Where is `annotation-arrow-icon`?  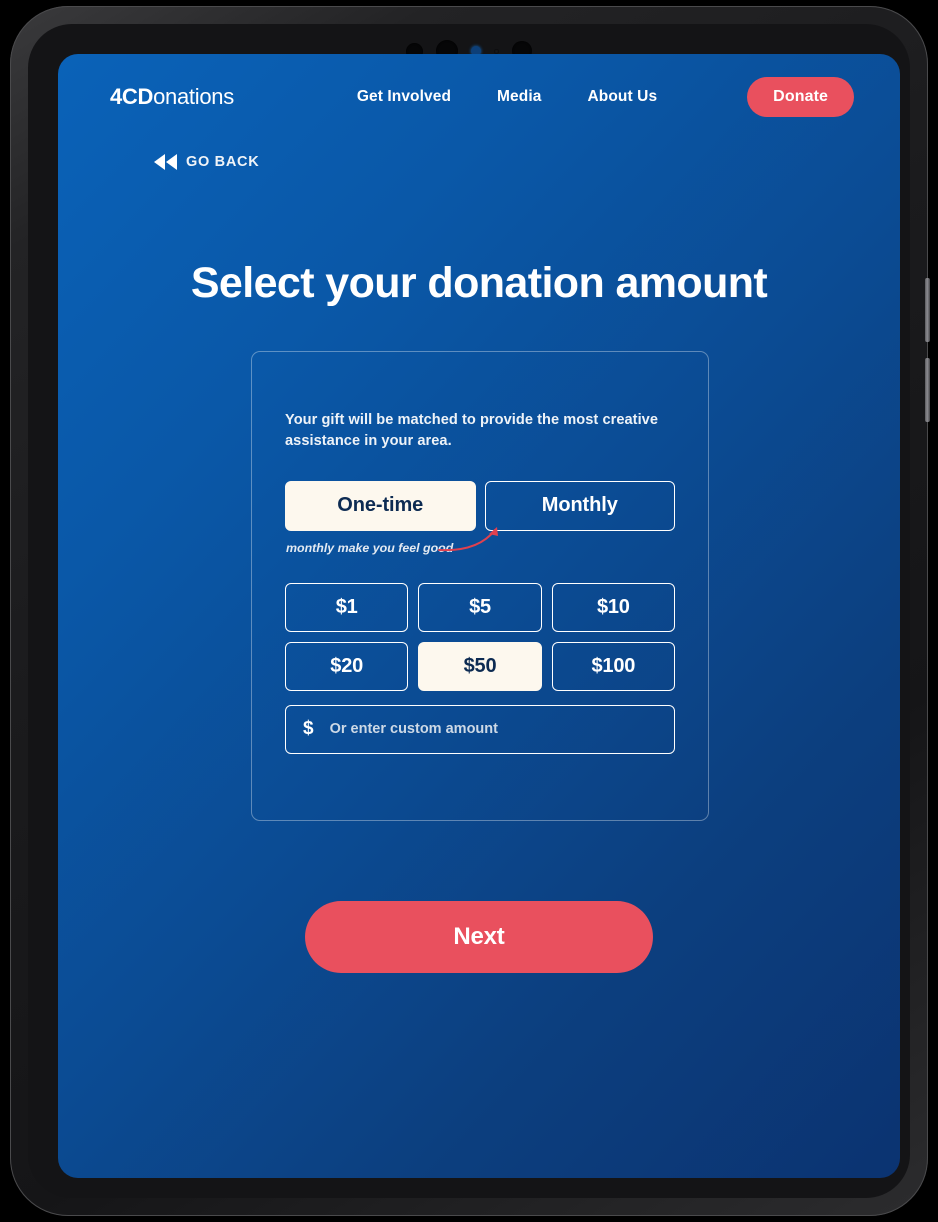
annotation-arrow-icon is located at coordinates (468, 538).